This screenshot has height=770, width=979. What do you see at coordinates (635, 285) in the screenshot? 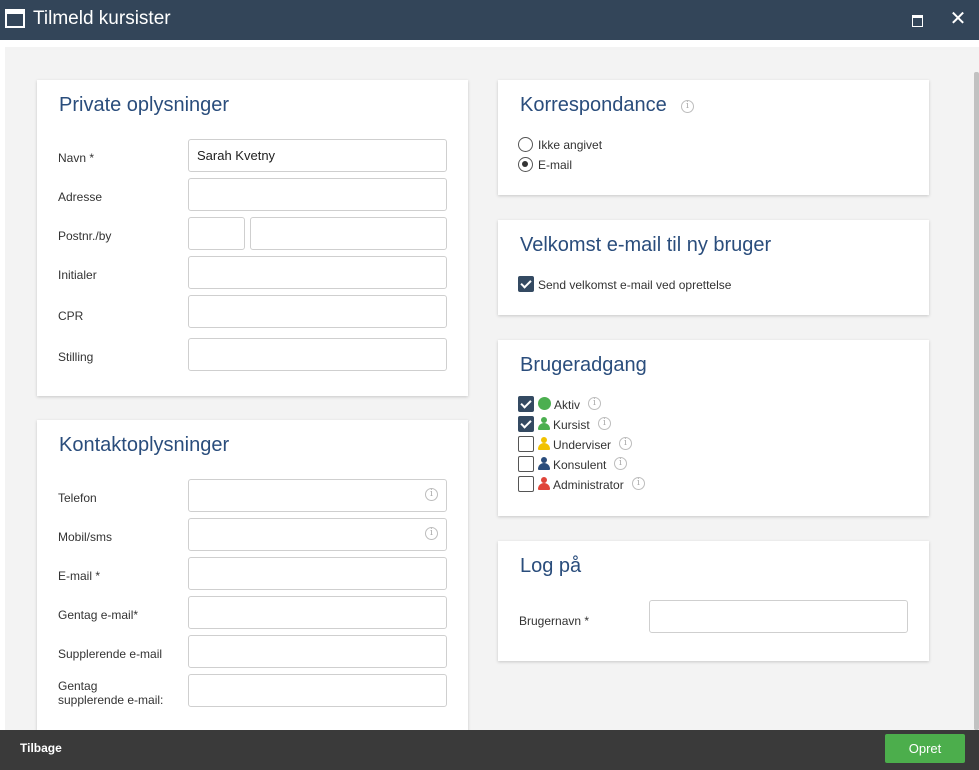
I see `welcome-email-checkbox-label: Send velkomst e-mail ved oprettelse` at bounding box center [635, 285].